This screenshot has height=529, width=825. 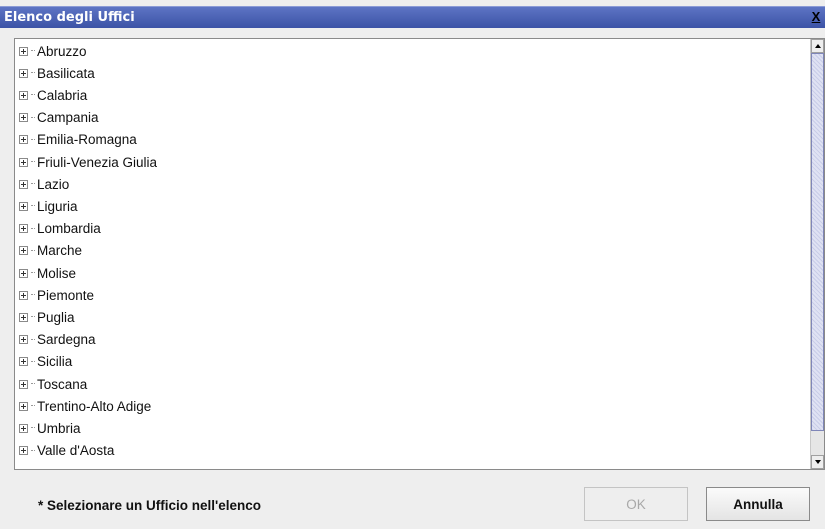 I want to click on tree-node: Basilicata, so click(x=57, y=73).